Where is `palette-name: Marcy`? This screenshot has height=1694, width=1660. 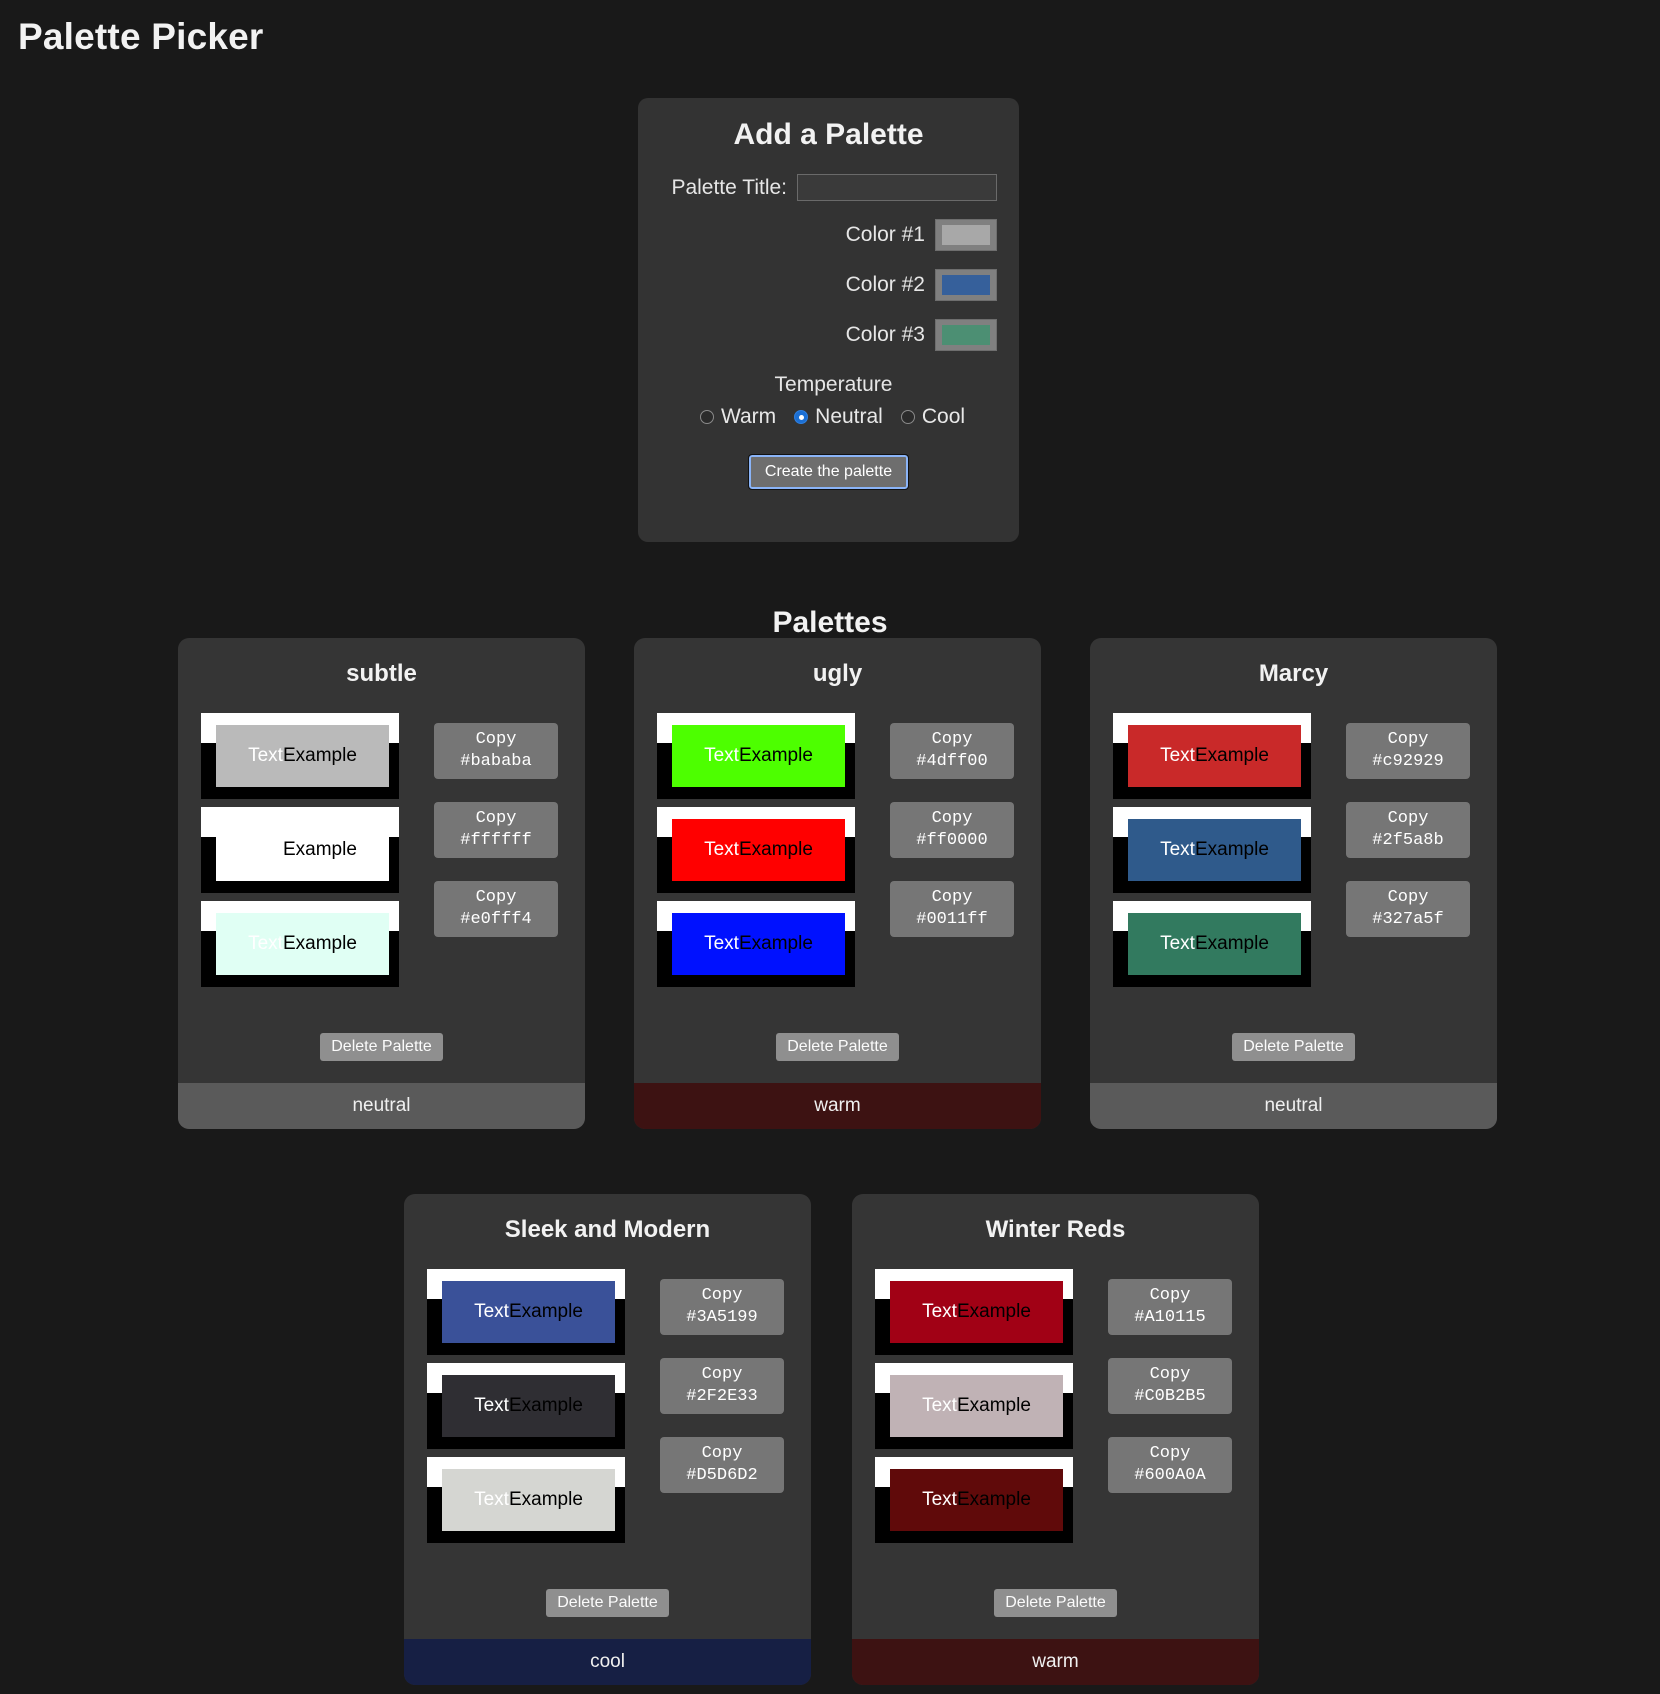 palette-name: Marcy is located at coordinates (1293, 673).